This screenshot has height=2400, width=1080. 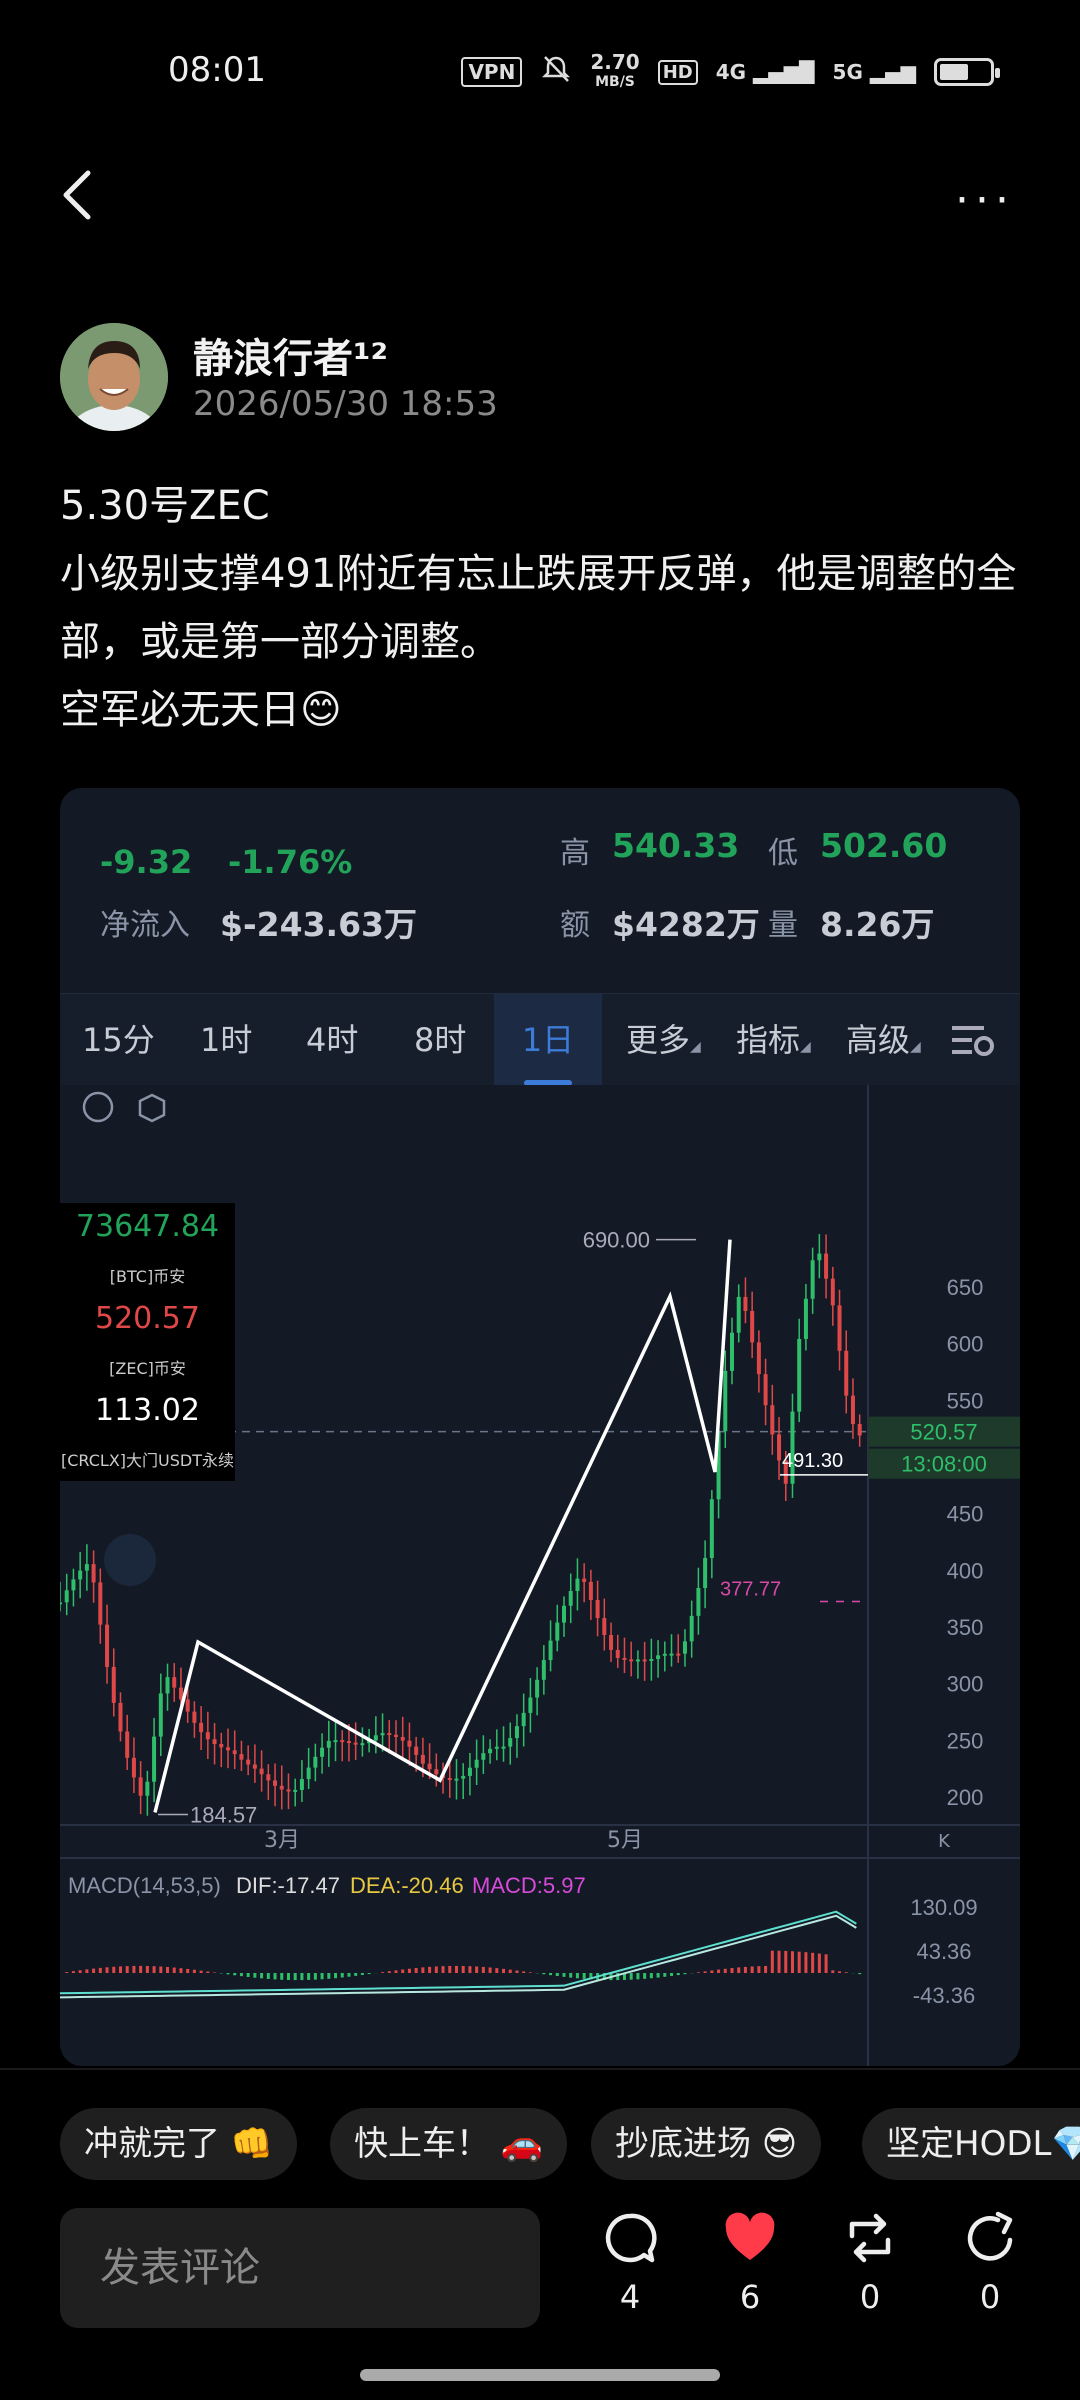 I want to click on last-price-label: 520.57, so click(x=943, y=1432).